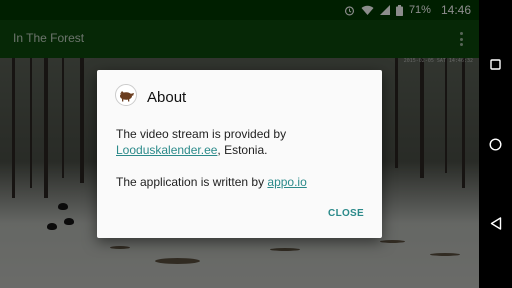 The width and height of the screenshot is (512, 288). I want to click on back-triangle-icon, so click(495, 223).